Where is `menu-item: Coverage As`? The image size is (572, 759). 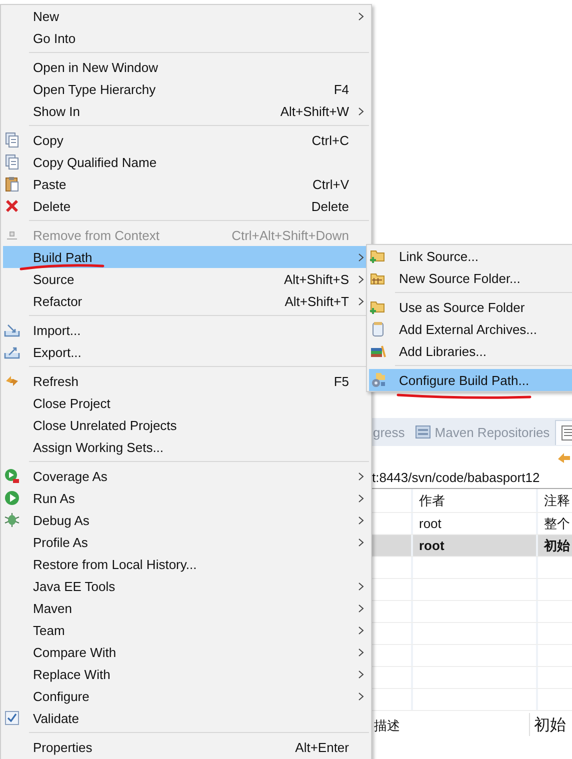
menu-item: Coverage As is located at coordinates (186, 476).